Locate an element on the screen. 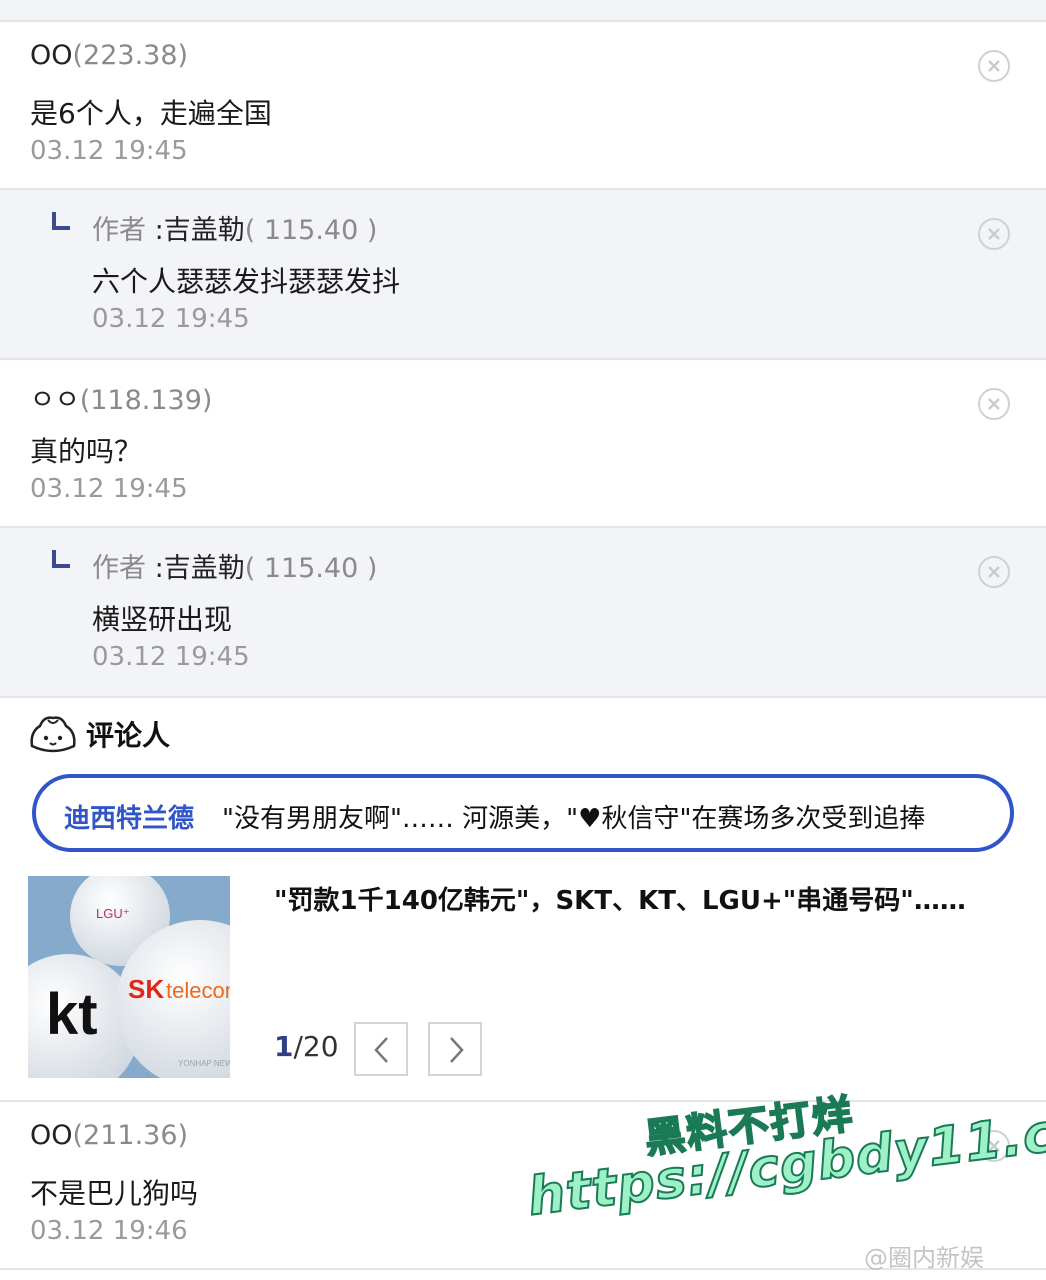  comment-time: 03.12 19:46 is located at coordinates (109, 1231).